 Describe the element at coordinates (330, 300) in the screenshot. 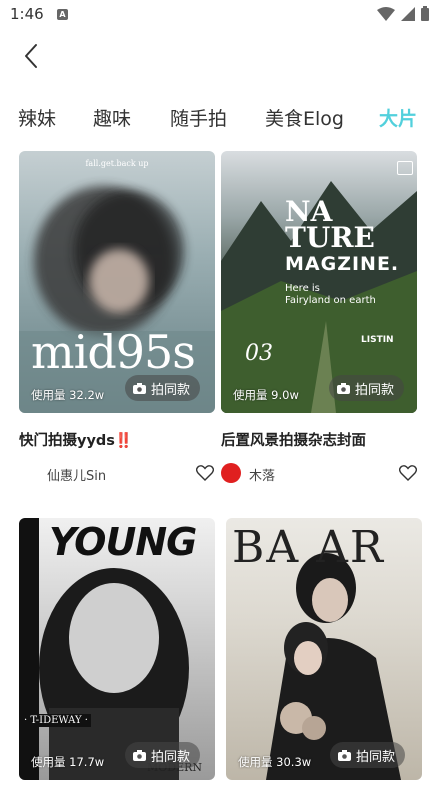

I see `image-subtitle-2: Fairyland on earth` at that location.